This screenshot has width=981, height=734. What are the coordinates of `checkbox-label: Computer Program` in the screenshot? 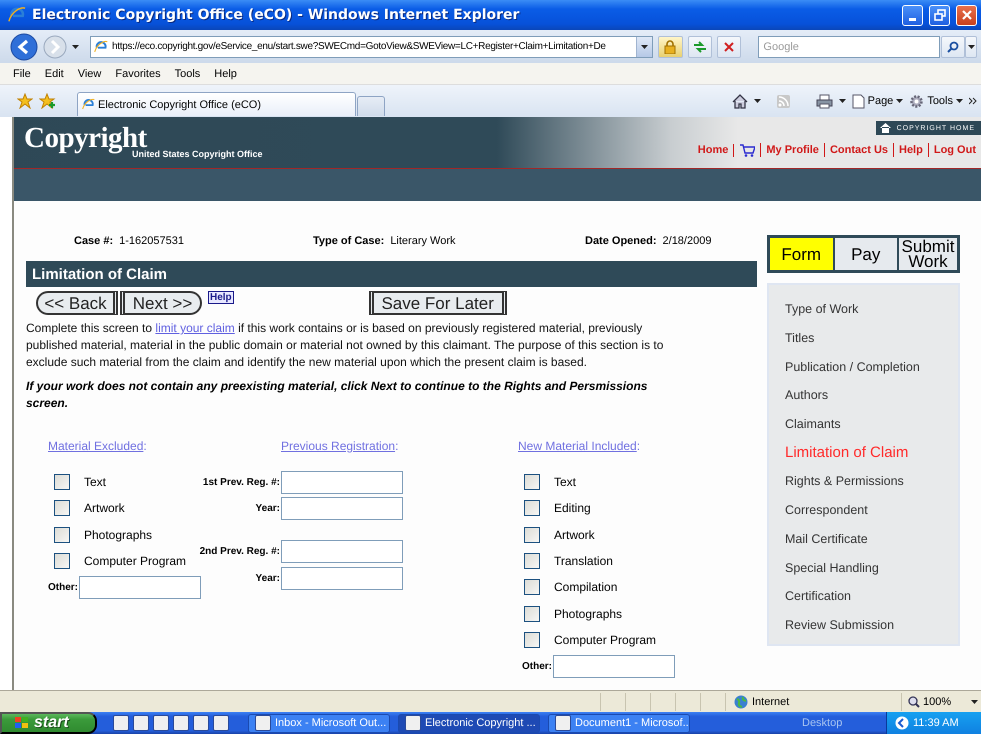 It's located at (135, 561).